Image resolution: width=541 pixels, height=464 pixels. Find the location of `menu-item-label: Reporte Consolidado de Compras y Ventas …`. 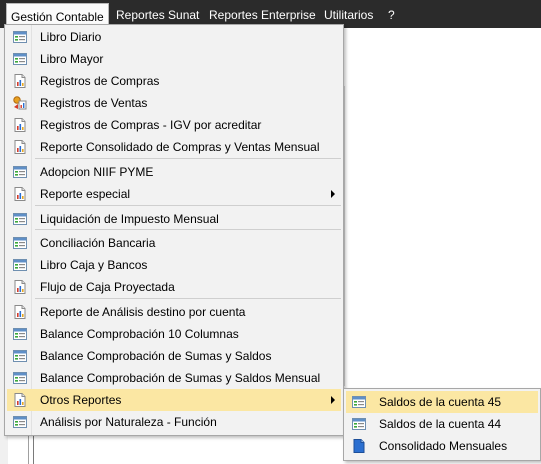

menu-item-label: Reporte Consolidado de Compras y Ventas … is located at coordinates (180, 147).